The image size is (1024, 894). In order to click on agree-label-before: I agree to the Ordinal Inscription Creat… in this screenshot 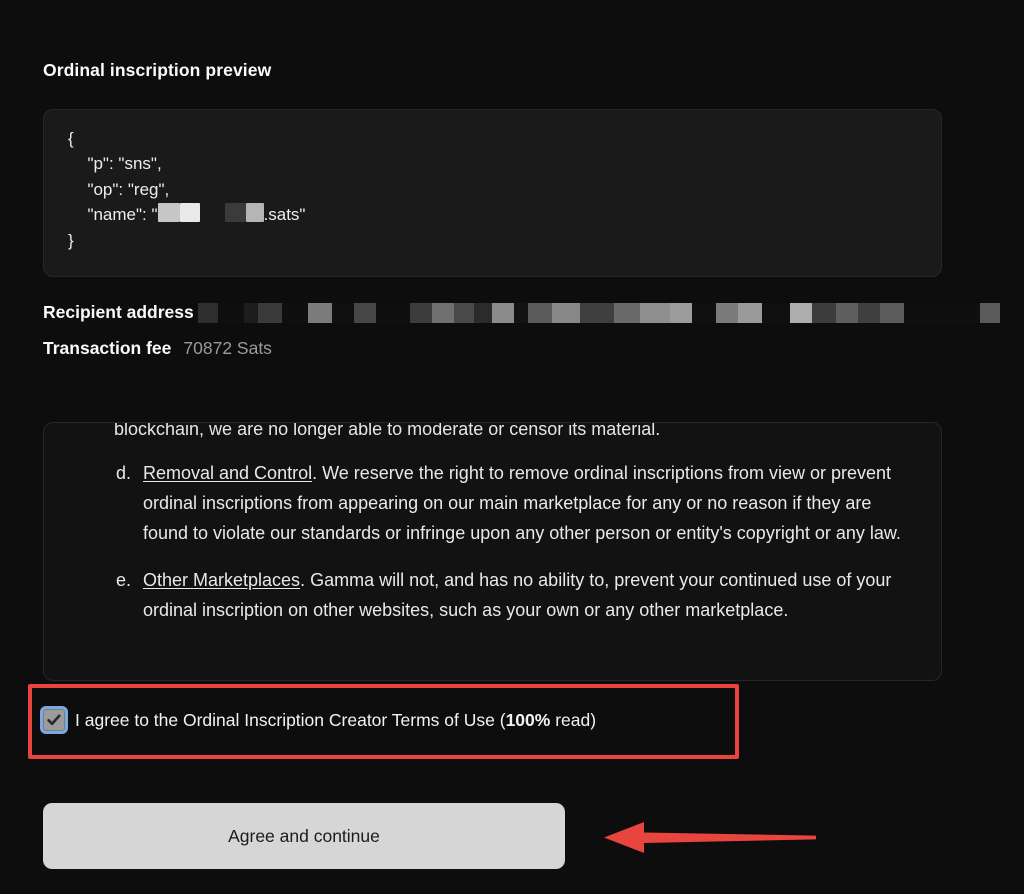, I will do `click(290, 719)`.